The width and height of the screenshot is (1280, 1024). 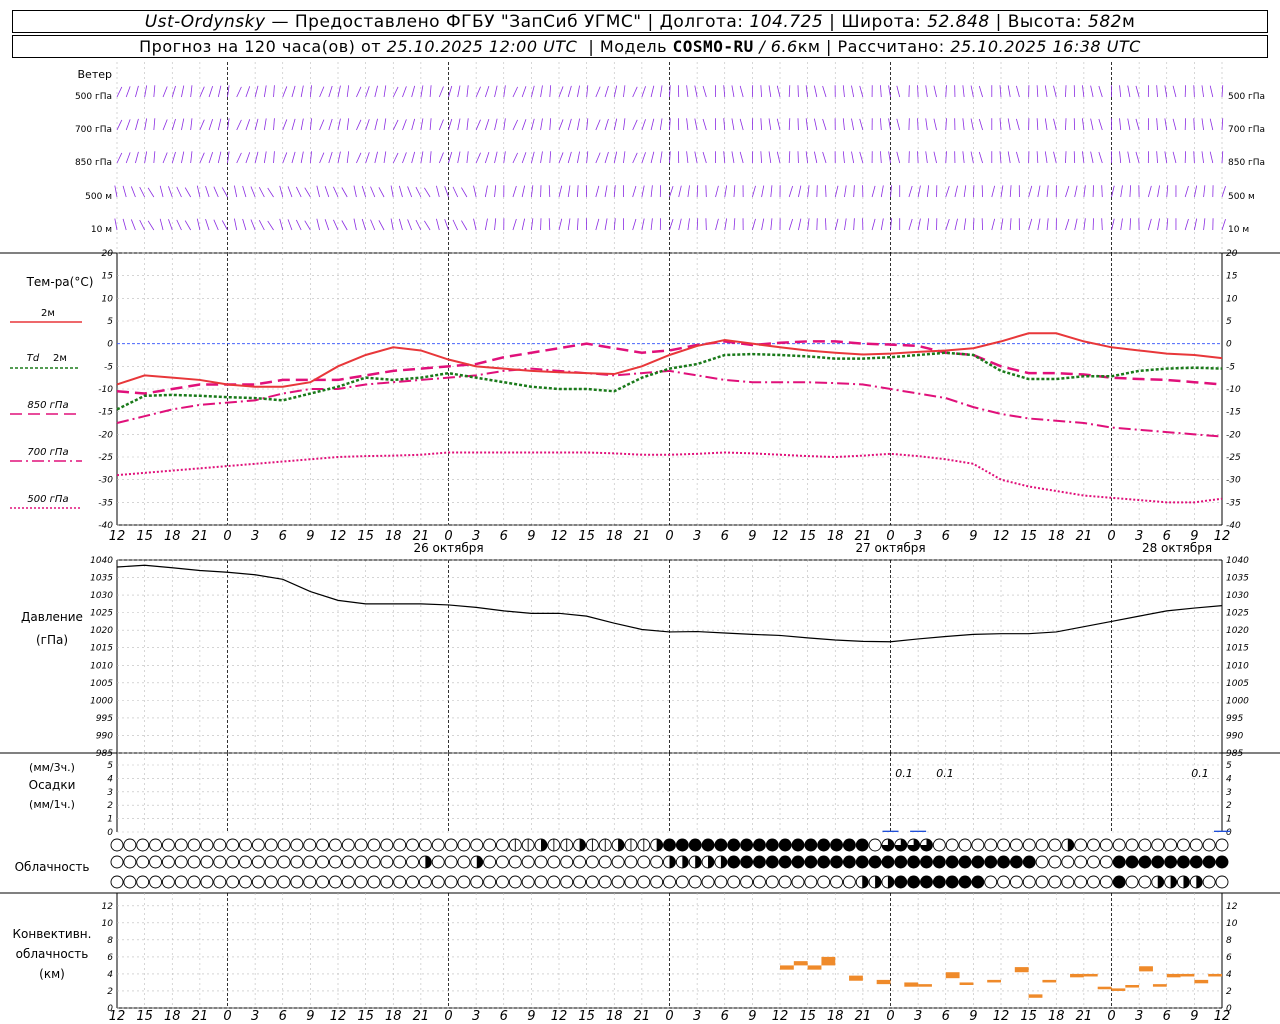 What do you see at coordinates (101, 684) in the screenshot?
I see `y-tick-label: 1005` at bounding box center [101, 684].